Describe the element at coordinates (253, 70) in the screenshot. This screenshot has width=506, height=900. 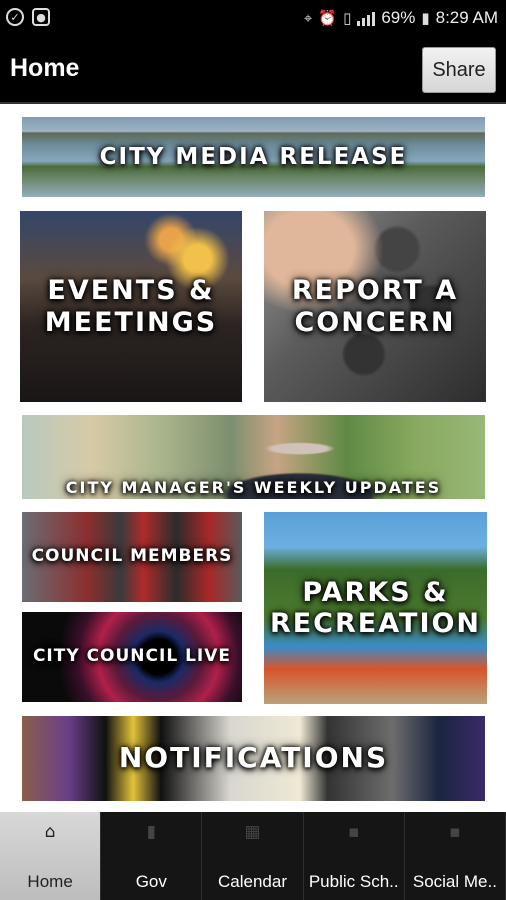
I see `app-bar: Home Share` at that location.